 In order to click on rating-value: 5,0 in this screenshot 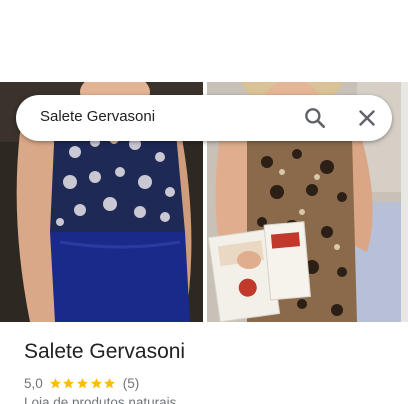, I will do `click(33, 383)`.